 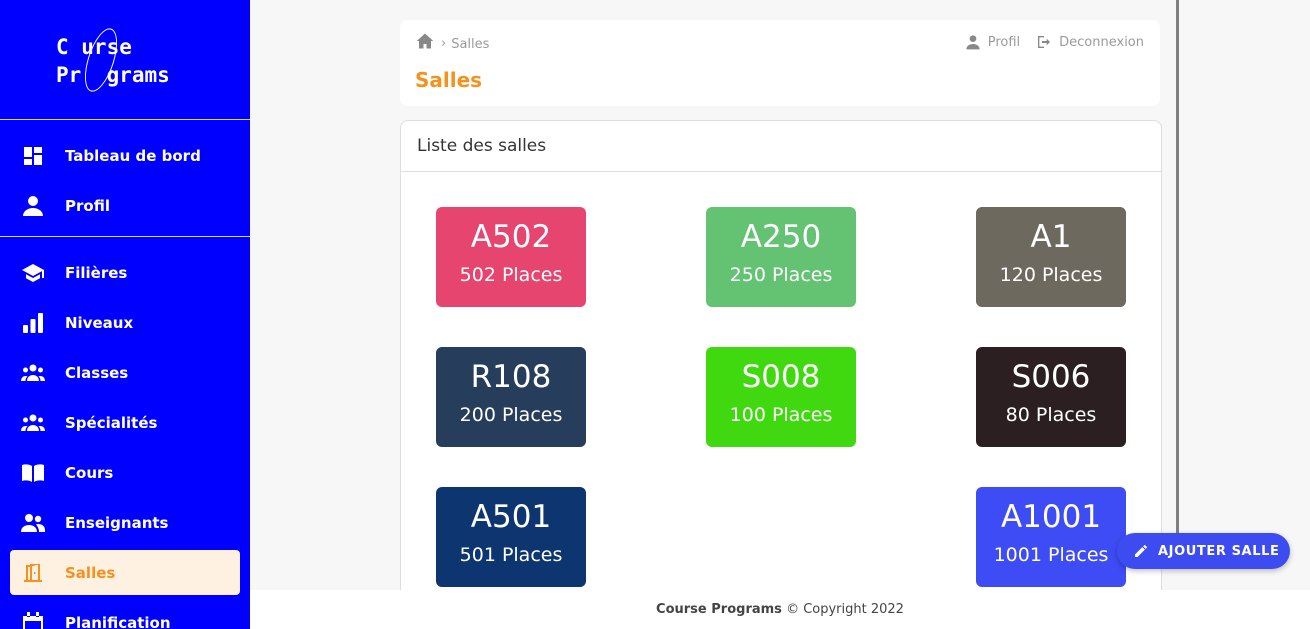 I want to click on sidebar-item-cours: Cours, so click(x=125, y=472).